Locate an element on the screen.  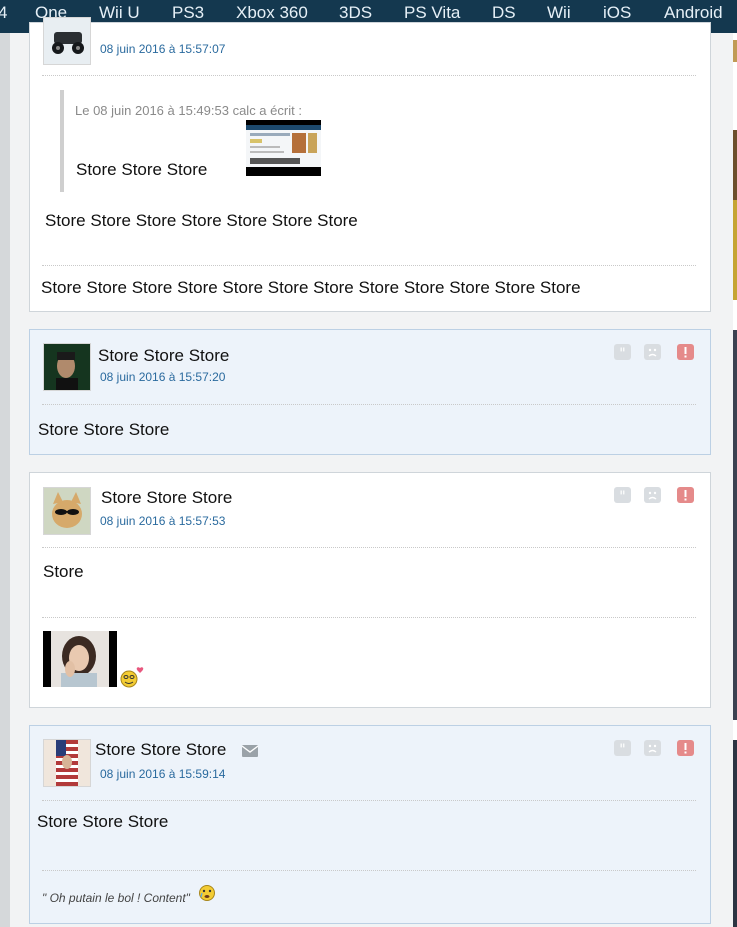
nav-item-android: Android is located at coordinates (693, 13).